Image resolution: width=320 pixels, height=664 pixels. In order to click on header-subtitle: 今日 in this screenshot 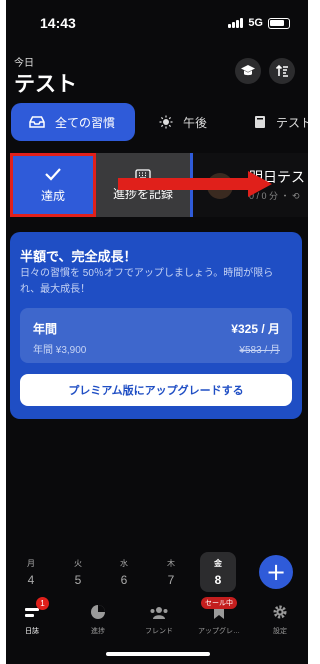, I will do `click(24, 63)`.